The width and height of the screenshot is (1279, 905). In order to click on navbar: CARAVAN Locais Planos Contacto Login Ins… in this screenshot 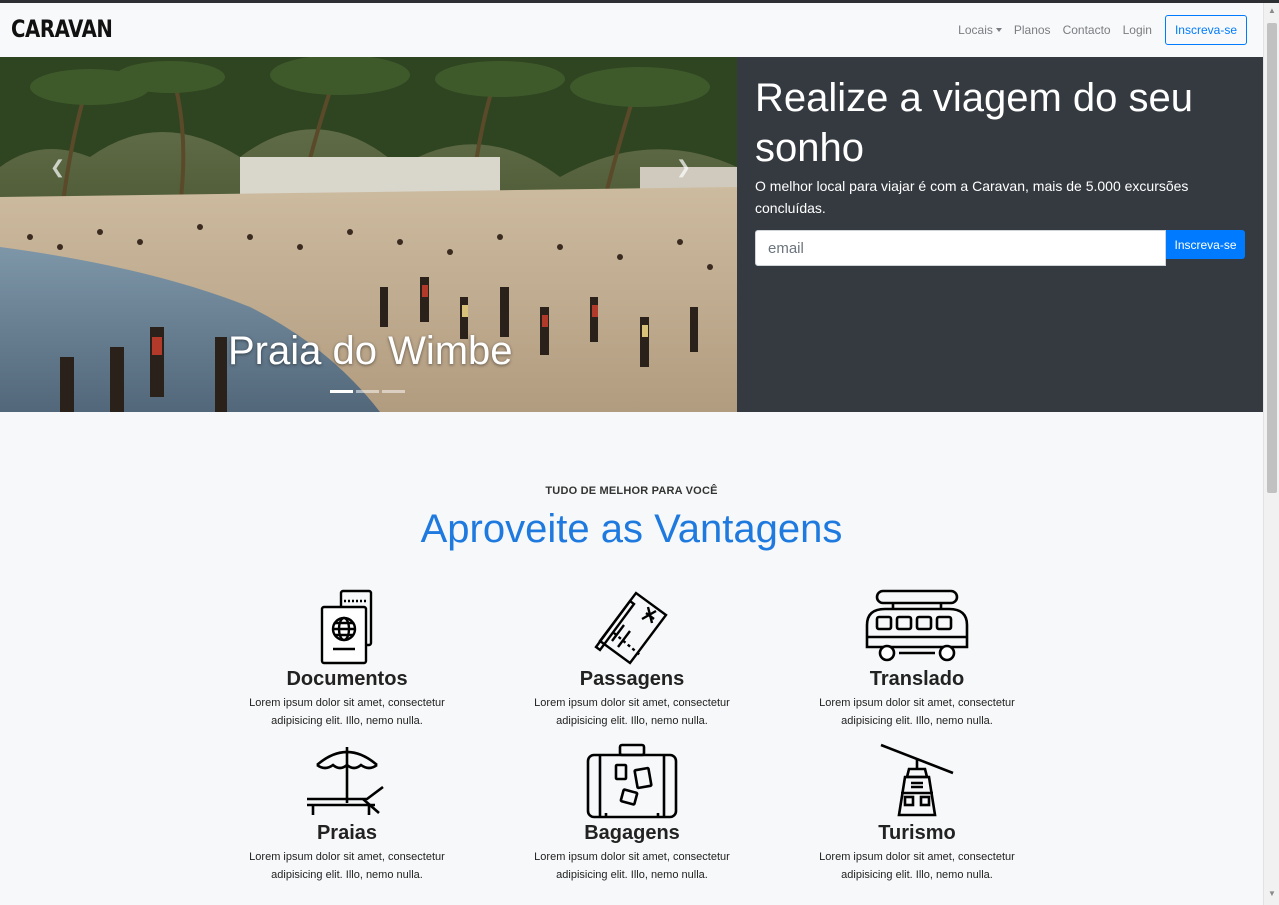, I will do `click(631, 30)`.